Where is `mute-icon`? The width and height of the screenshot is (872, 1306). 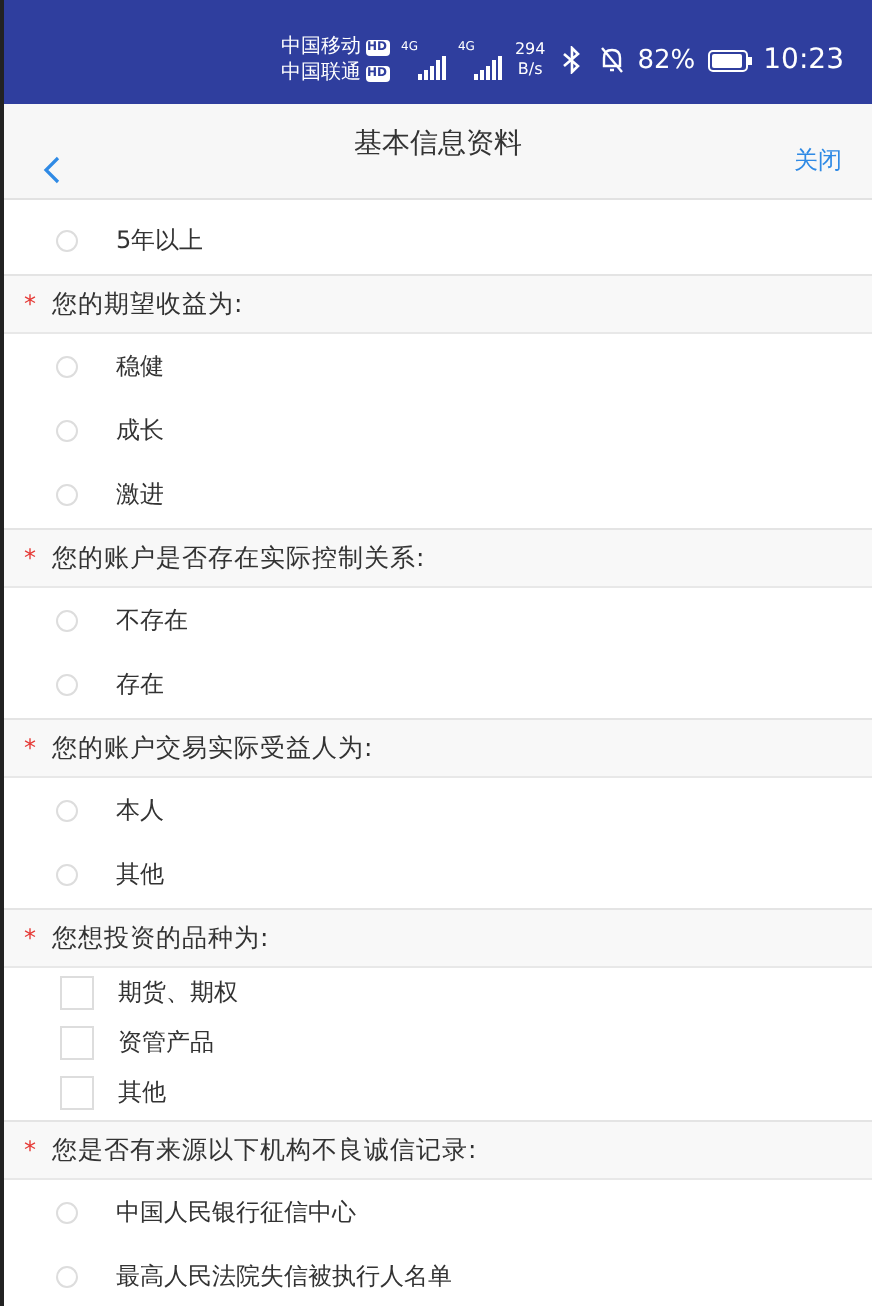
mute-icon is located at coordinates (611, 60).